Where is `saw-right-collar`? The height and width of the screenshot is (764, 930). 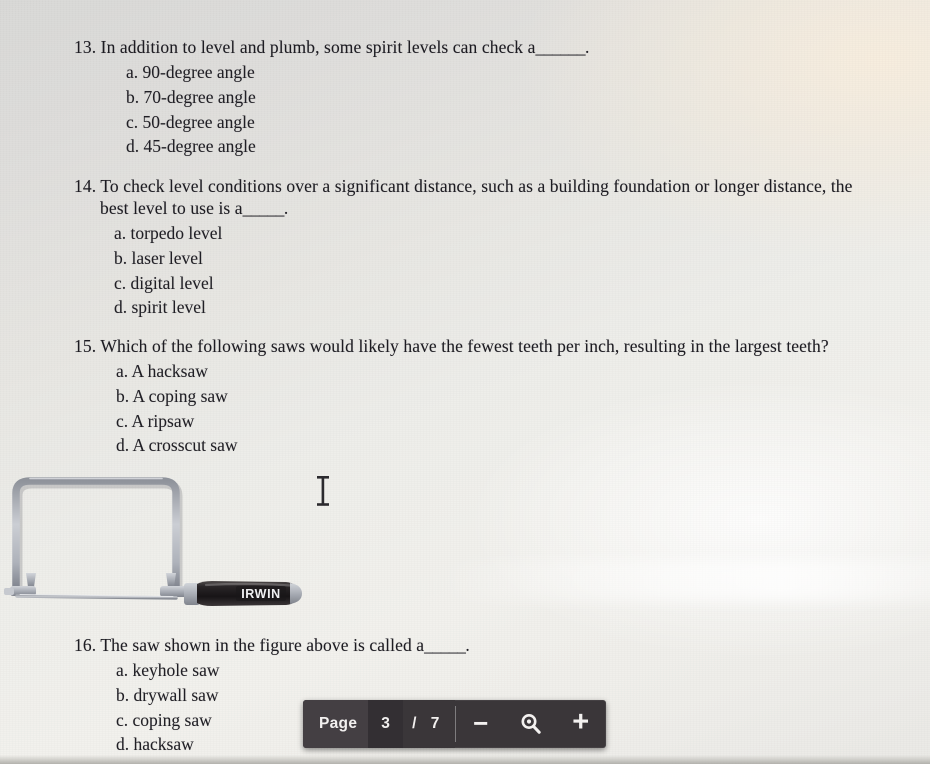
saw-right-collar is located at coordinates (174, 591).